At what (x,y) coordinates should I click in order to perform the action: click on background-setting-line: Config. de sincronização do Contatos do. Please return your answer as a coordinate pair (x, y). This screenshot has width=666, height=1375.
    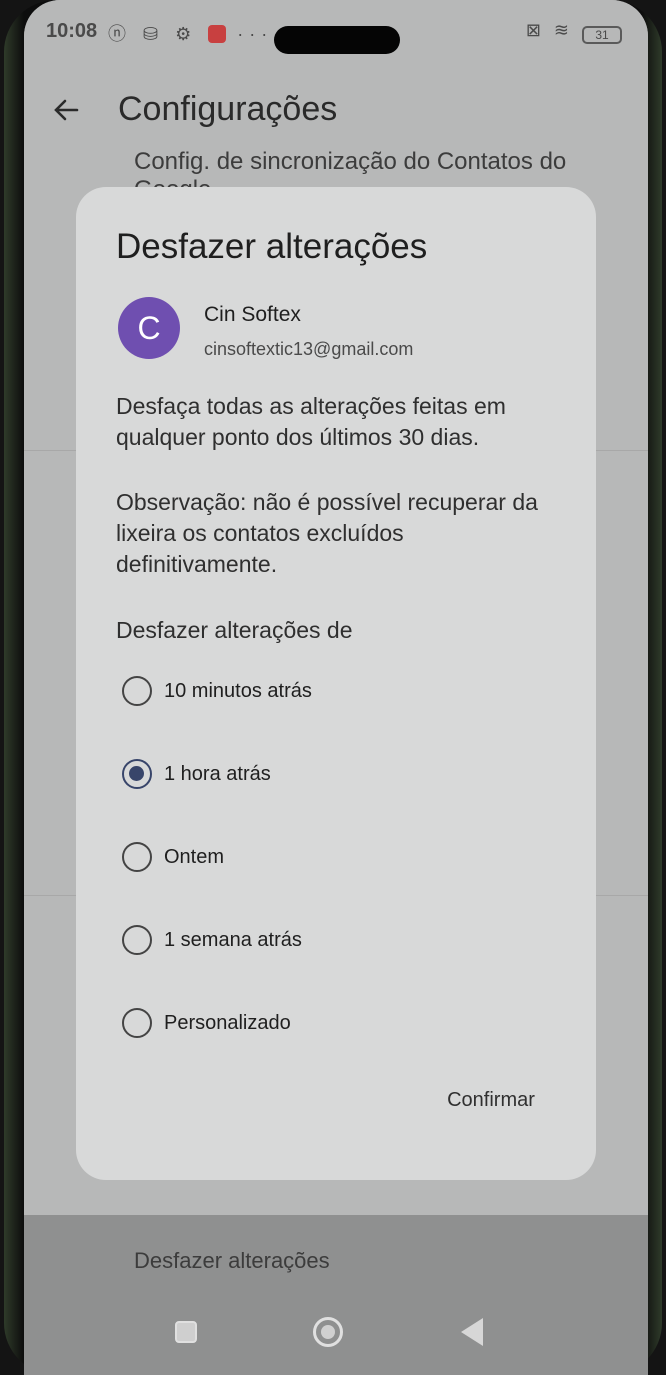
    Looking at the image, I should click on (350, 161).